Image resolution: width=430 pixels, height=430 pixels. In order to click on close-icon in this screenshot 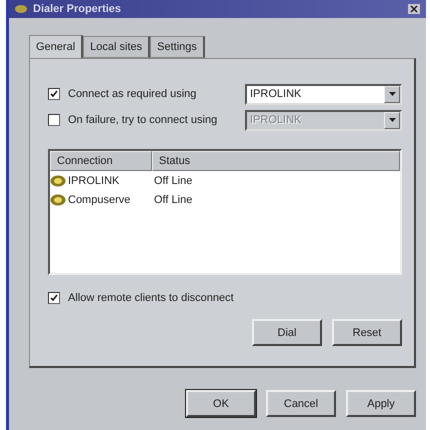, I will do `click(414, 9)`.